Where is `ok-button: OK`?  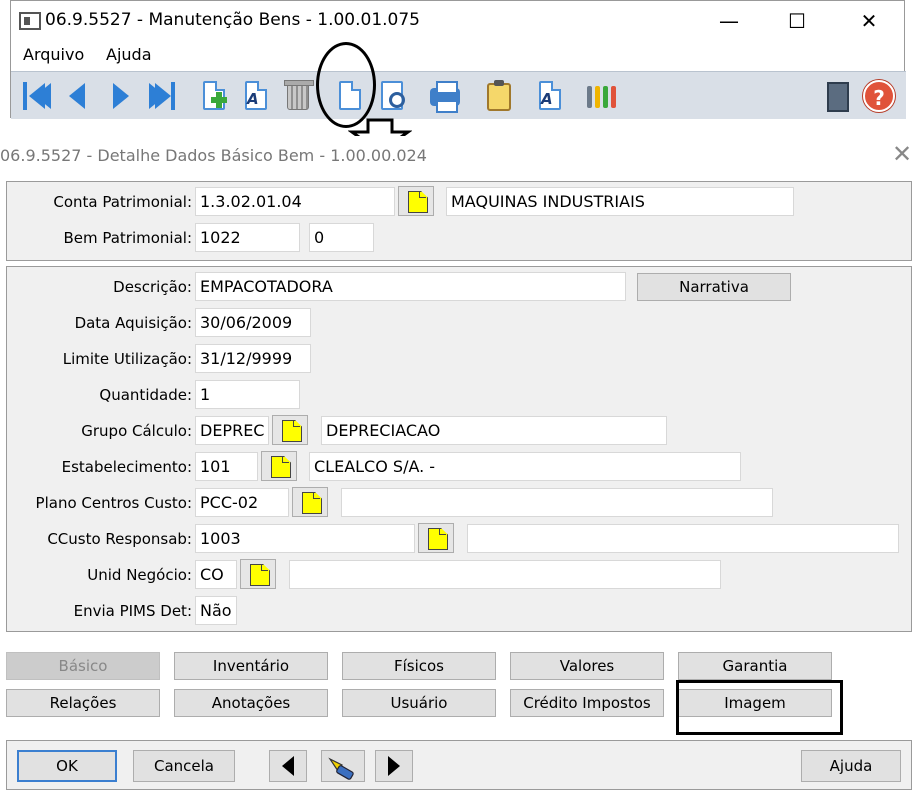
ok-button: OK is located at coordinates (67, 766).